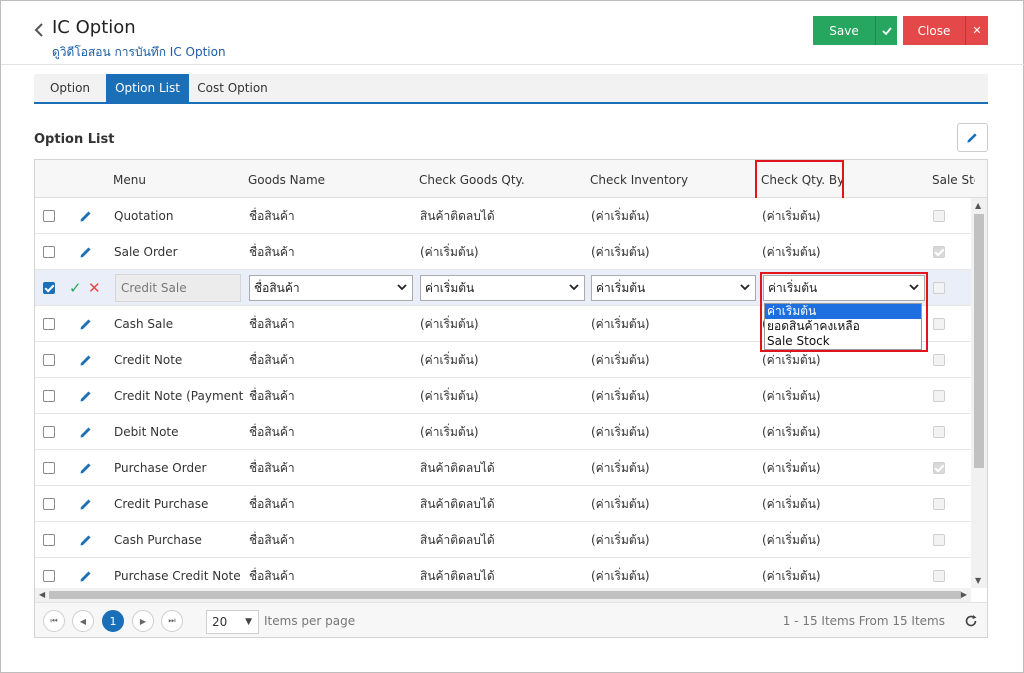 This screenshot has width=1024, height=673. What do you see at coordinates (129, 179) in the screenshot?
I see `column-header-menu: Menu` at bounding box center [129, 179].